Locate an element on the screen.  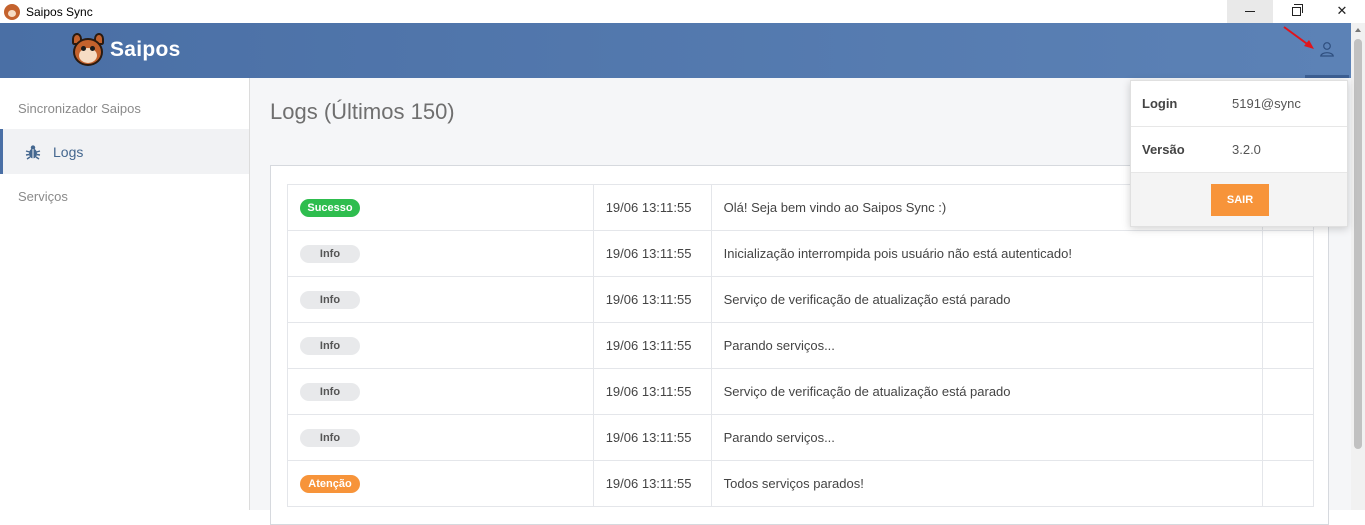
version-label: Versão is located at coordinates (1163, 149).